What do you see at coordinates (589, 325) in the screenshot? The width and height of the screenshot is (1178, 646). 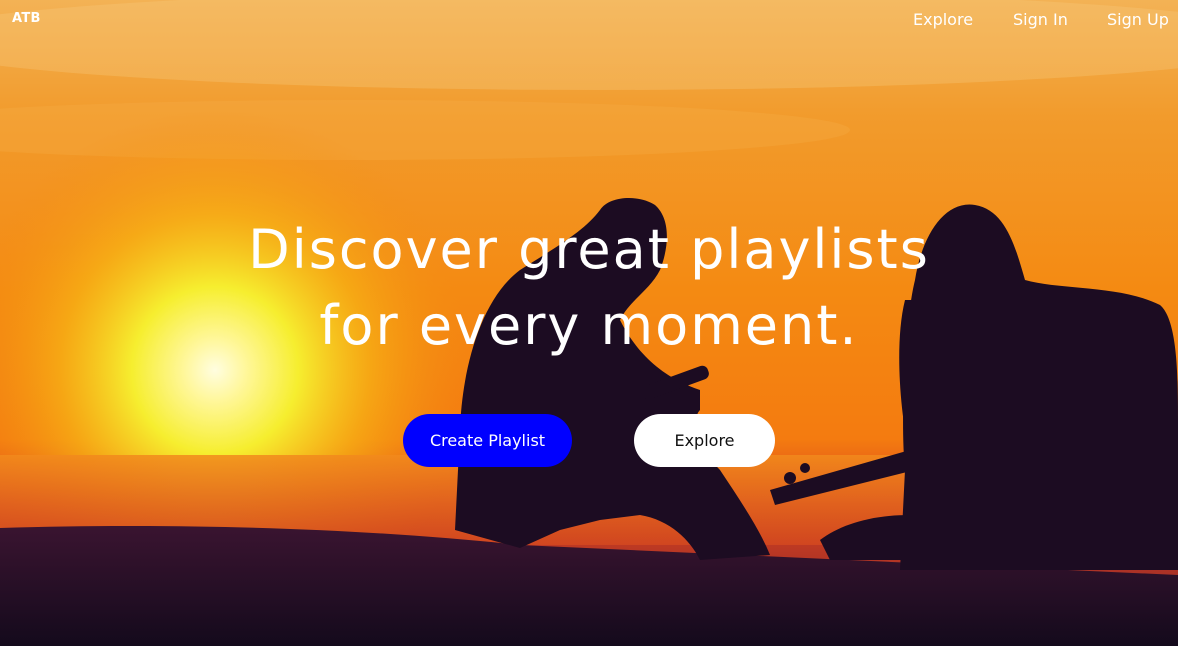 I see `hero-headline-line-2: for every moment.` at bounding box center [589, 325].